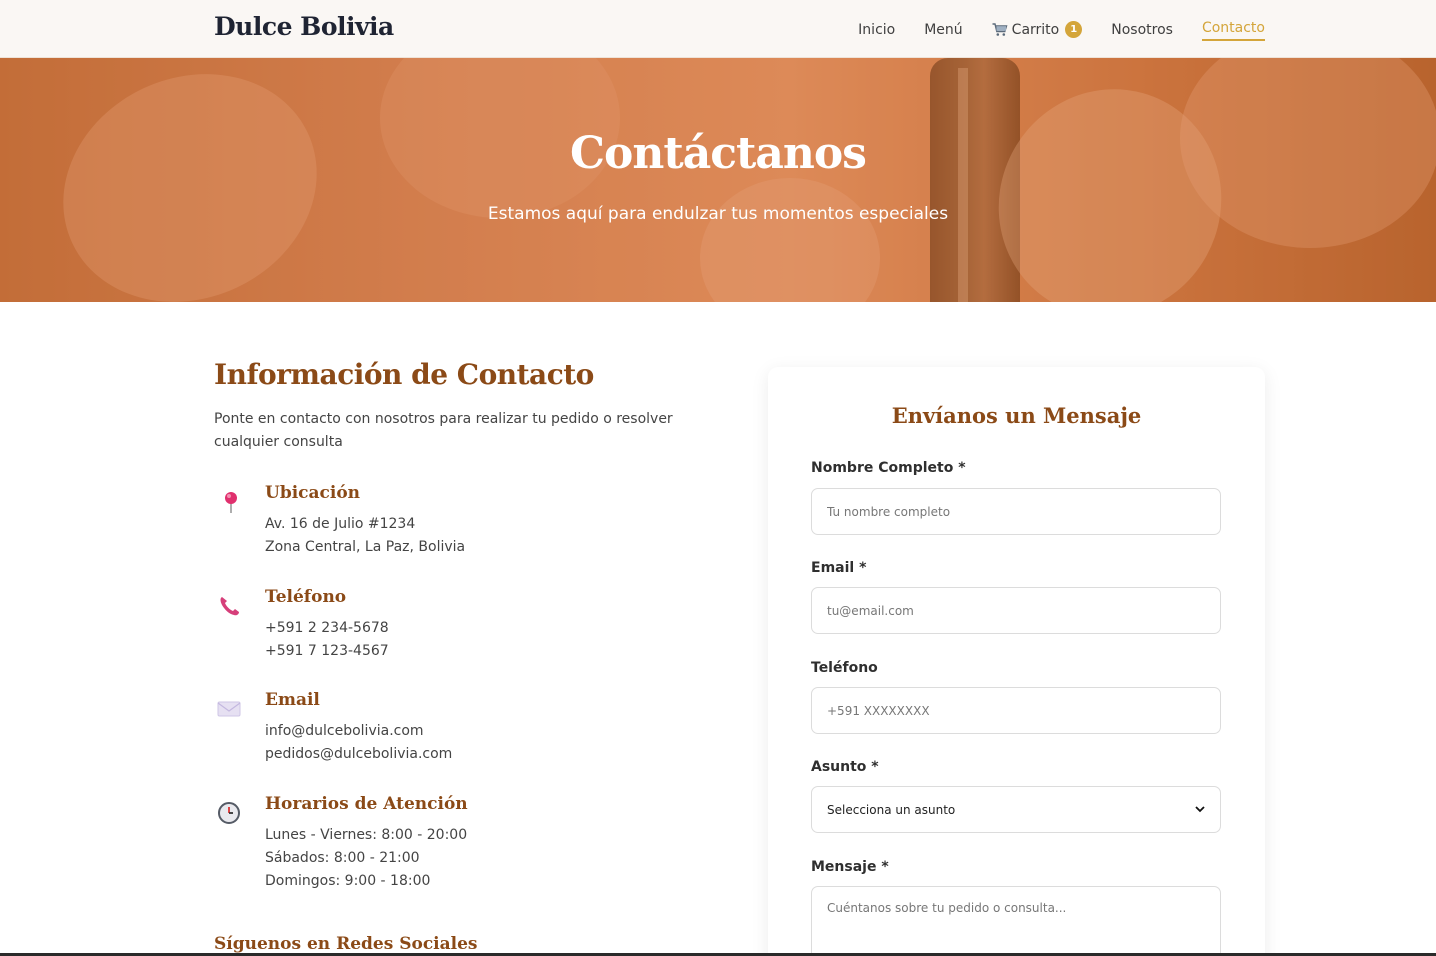 Image resolution: width=1436 pixels, height=956 pixels. I want to click on phone-input, so click(1016, 710).